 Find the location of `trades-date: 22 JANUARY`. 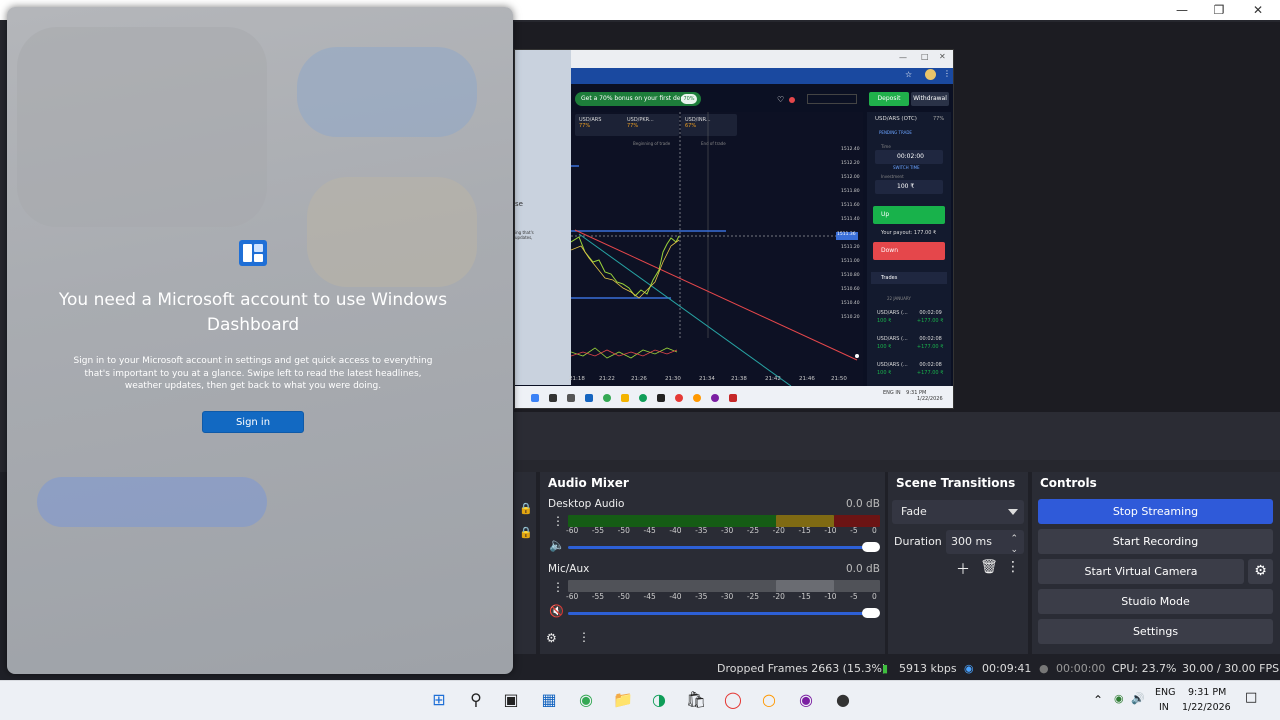

trades-date: 22 JANUARY is located at coordinates (899, 298).